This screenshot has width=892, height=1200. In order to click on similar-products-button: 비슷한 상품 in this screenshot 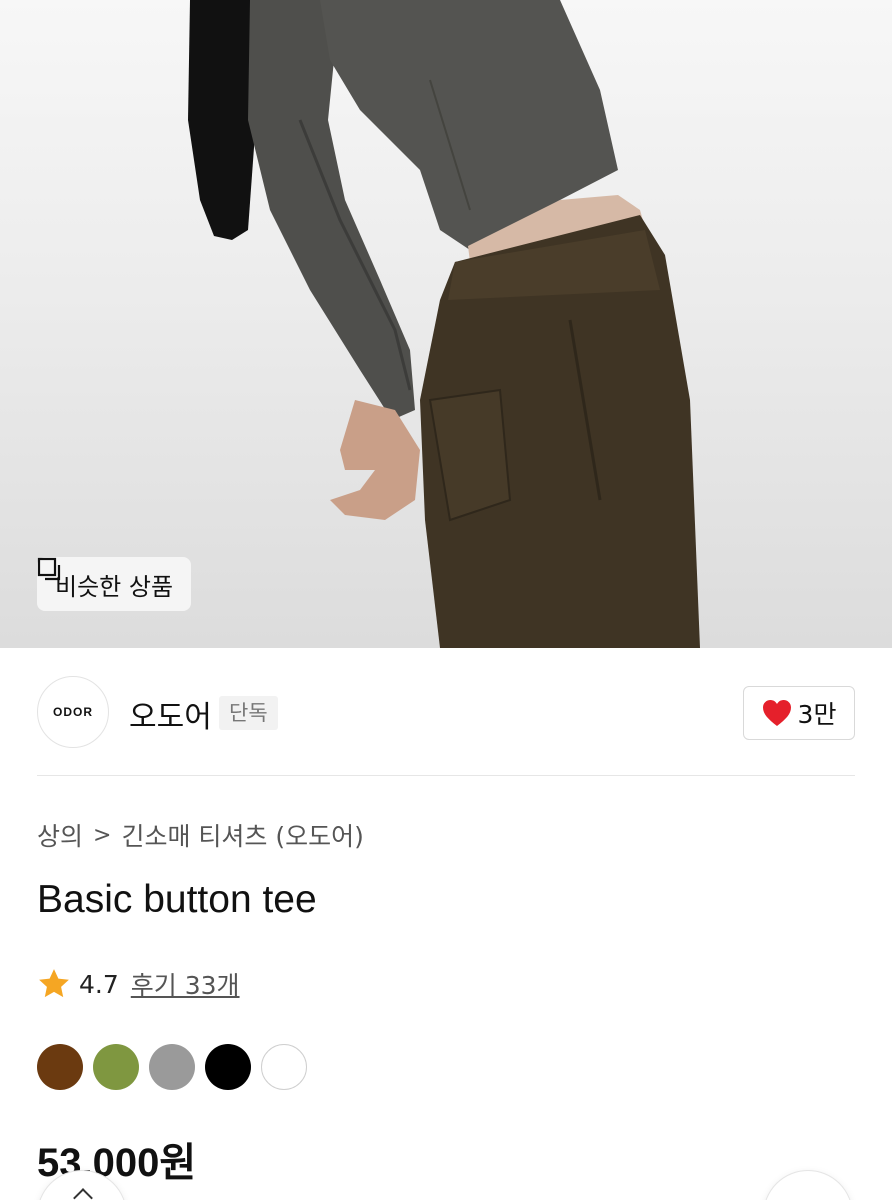, I will do `click(114, 584)`.